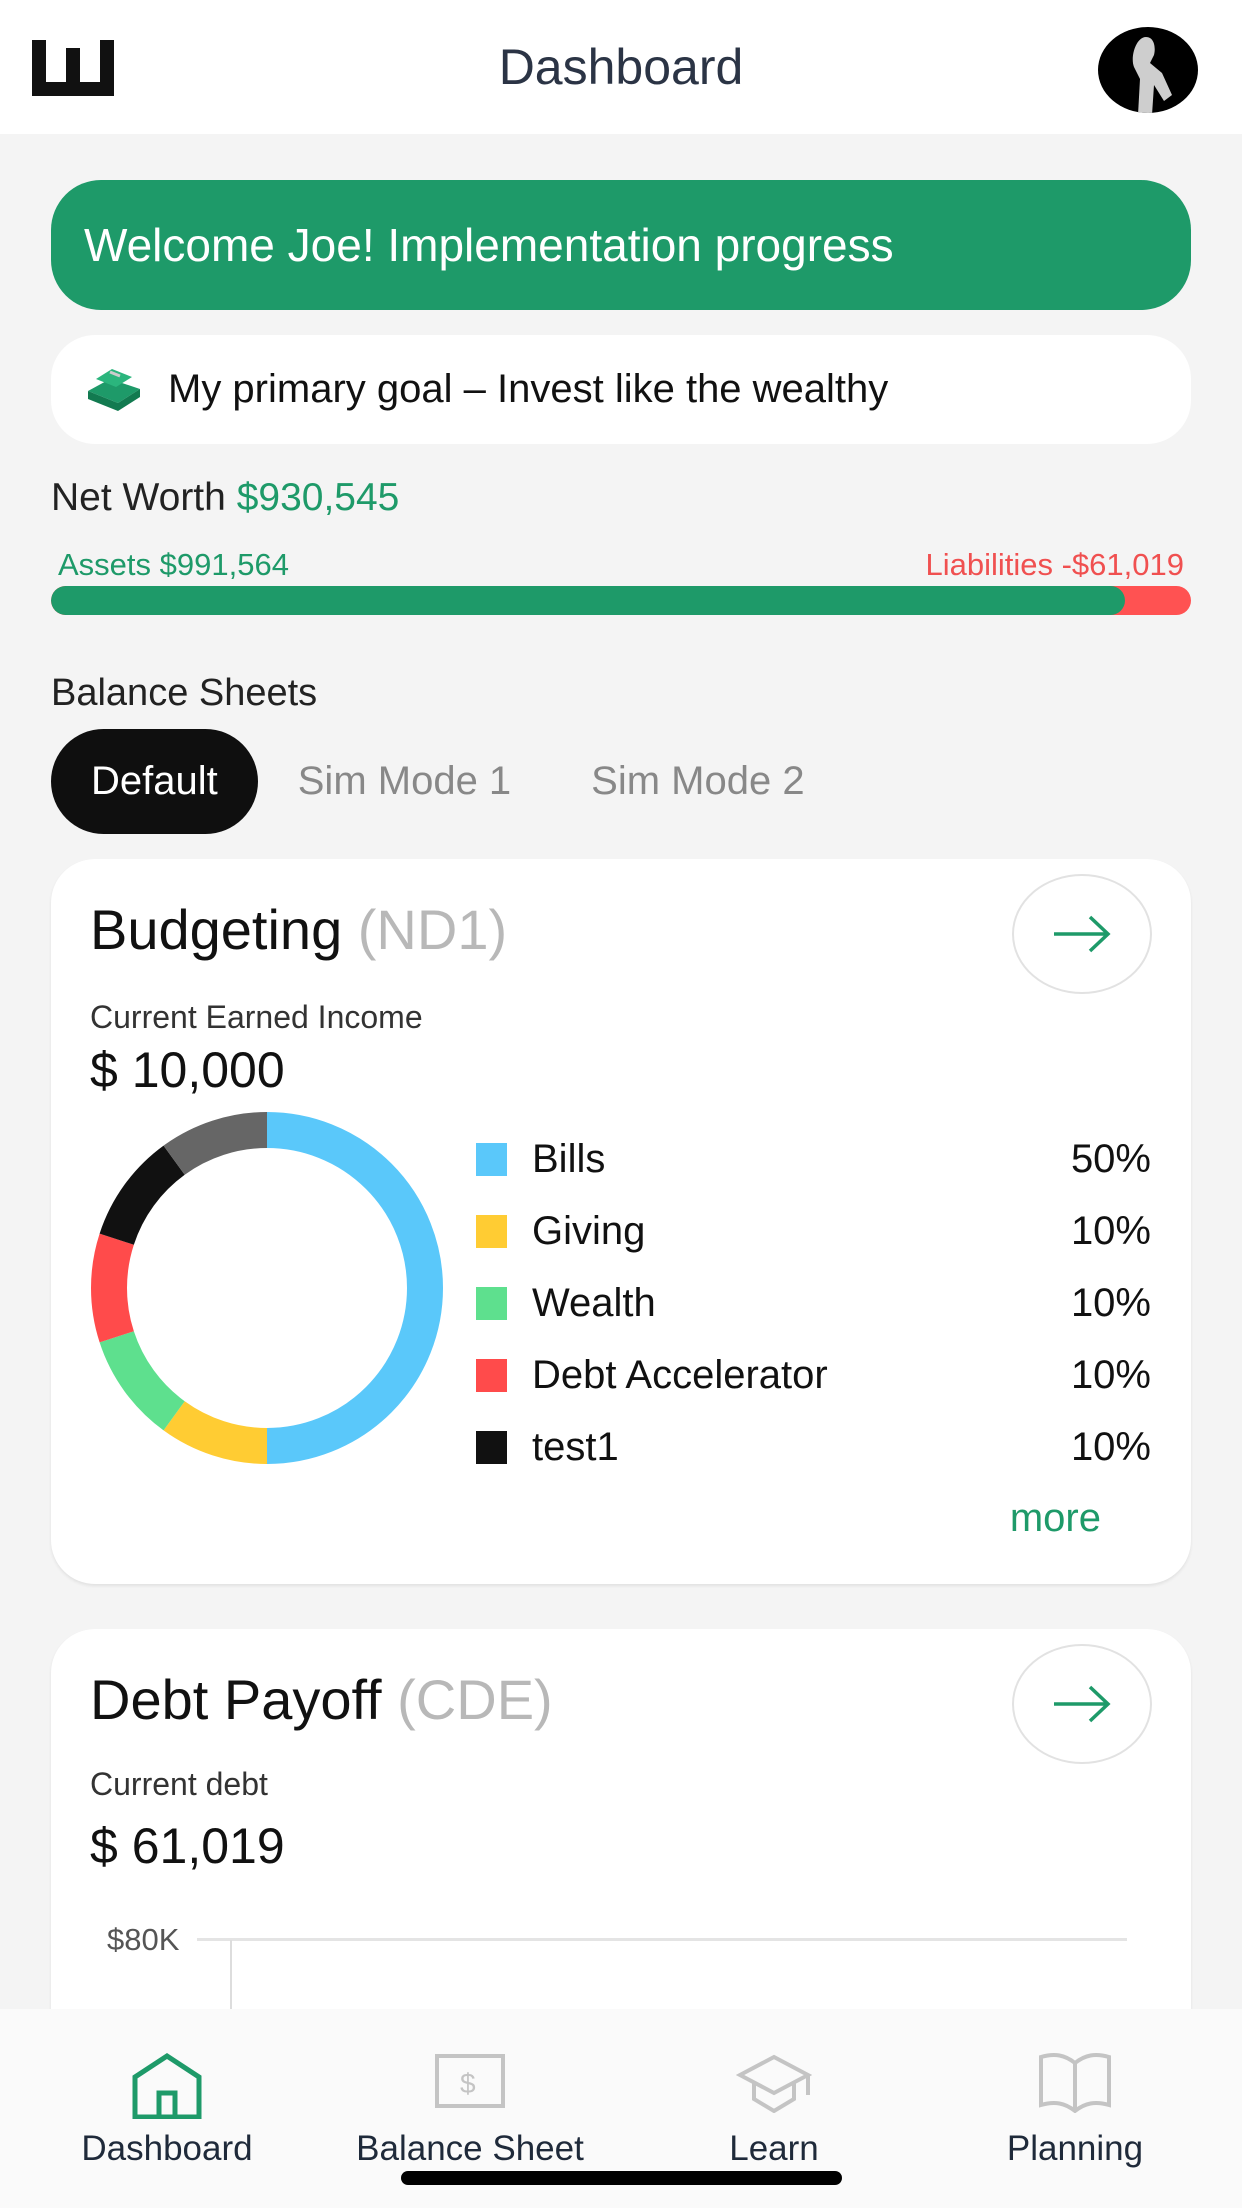 The height and width of the screenshot is (2208, 1242). What do you see at coordinates (774, 2148) in the screenshot?
I see `nav-label: Learn` at bounding box center [774, 2148].